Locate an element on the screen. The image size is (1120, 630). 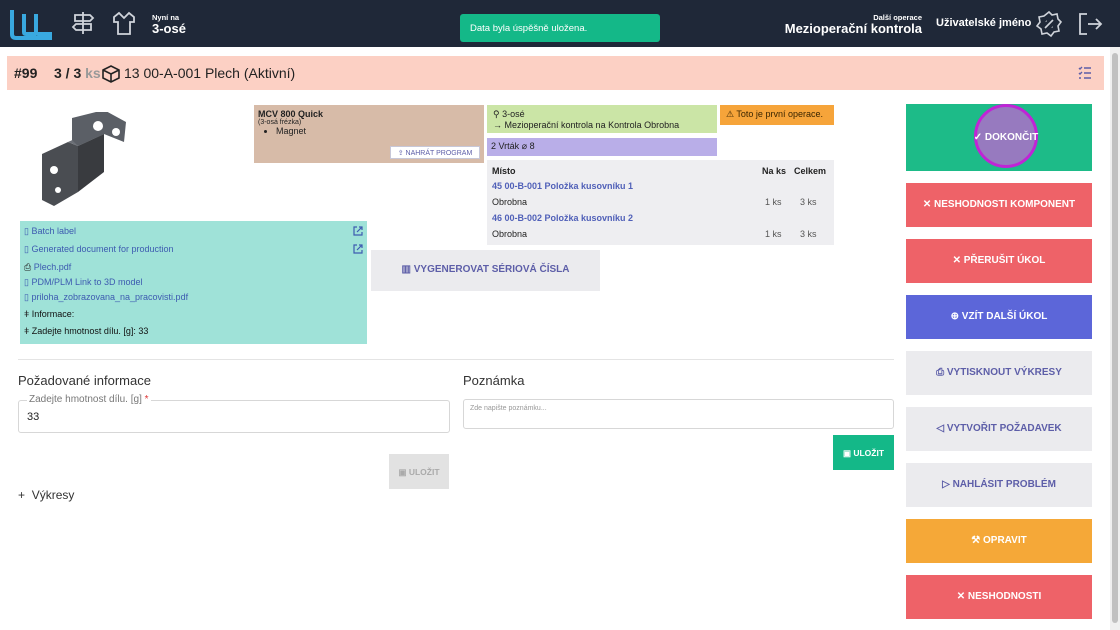
required-mark: * is located at coordinates (146, 399).